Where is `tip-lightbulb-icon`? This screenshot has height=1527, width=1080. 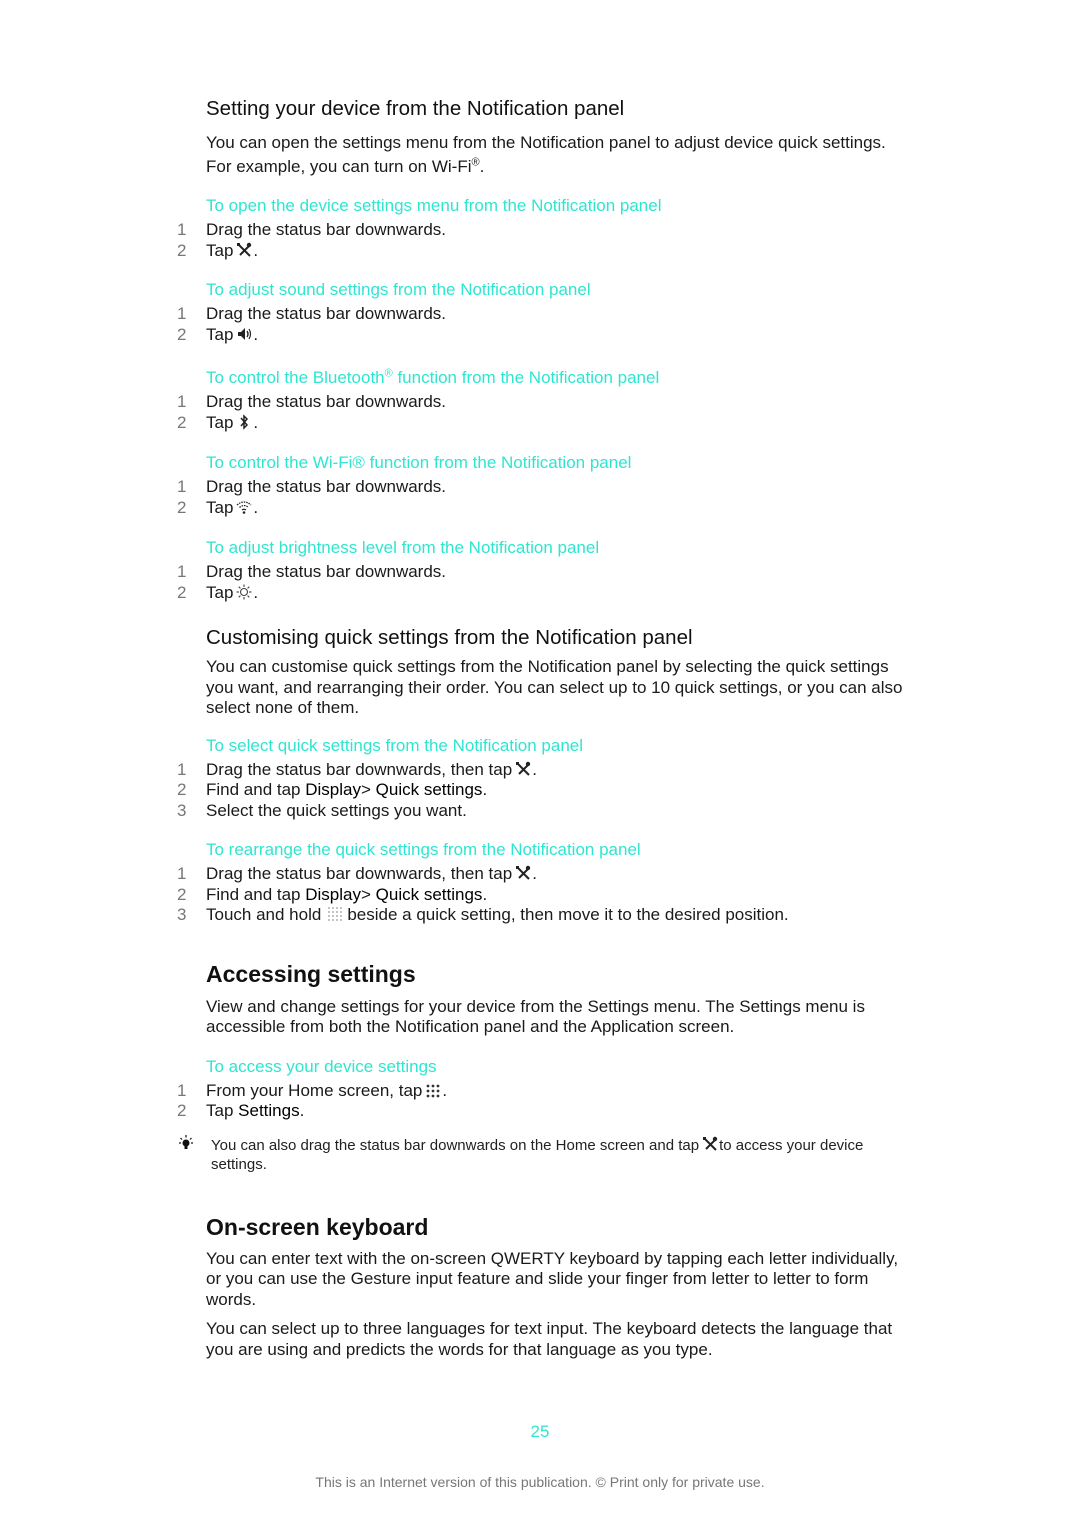
tip-lightbulb-icon is located at coordinates (186, 1144).